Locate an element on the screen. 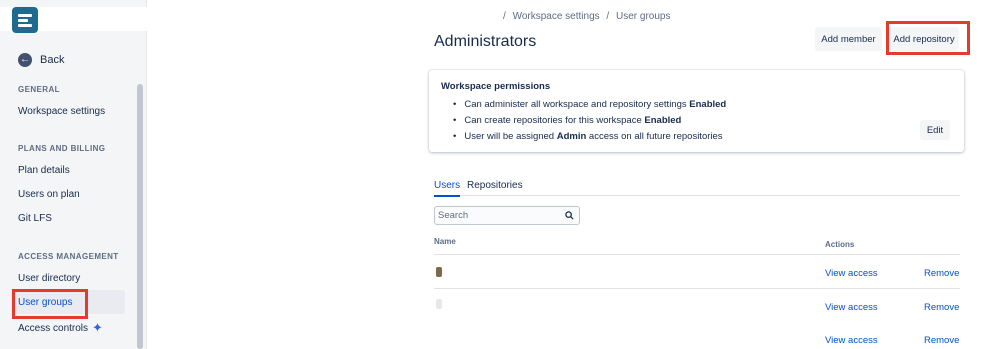  add-repository-button: Add repository is located at coordinates (924, 39).